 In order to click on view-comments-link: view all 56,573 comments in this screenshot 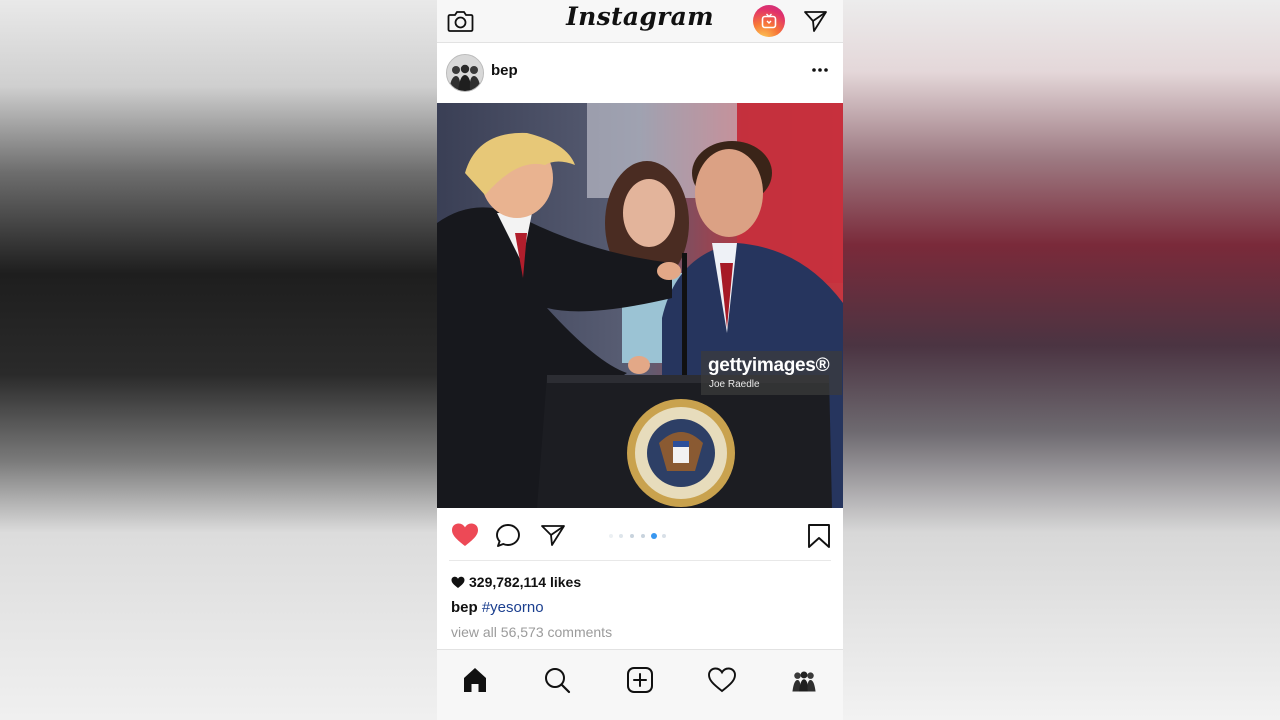, I will do `click(531, 632)`.